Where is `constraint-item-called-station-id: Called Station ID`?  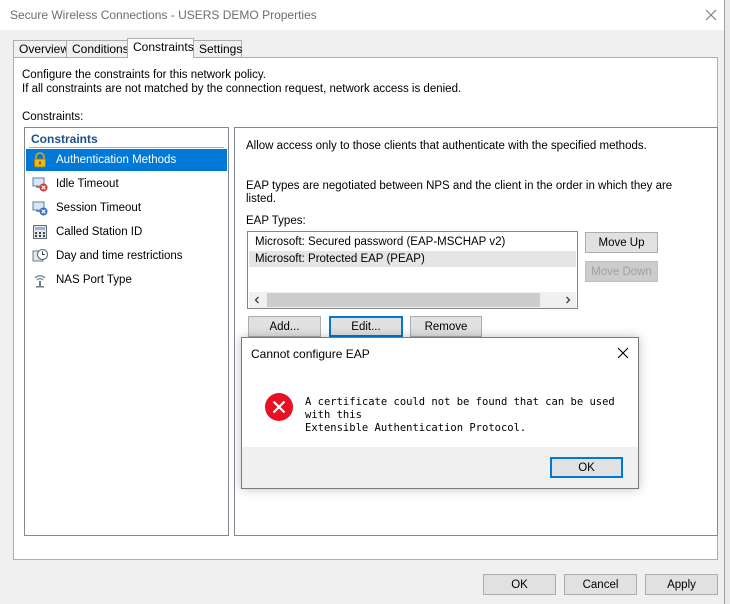 constraint-item-called-station-id: Called Station ID is located at coordinates (126, 232).